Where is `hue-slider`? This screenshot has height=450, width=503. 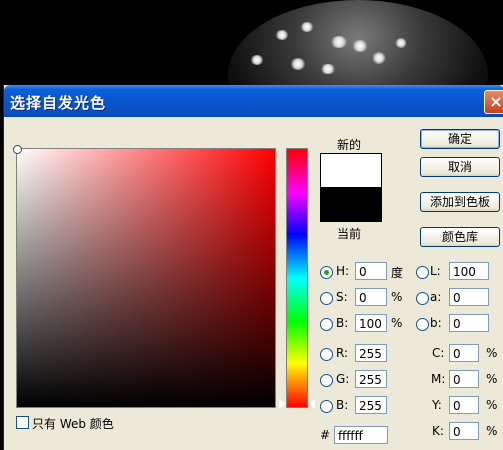 hue-slider is located at coordinates (297, 278).